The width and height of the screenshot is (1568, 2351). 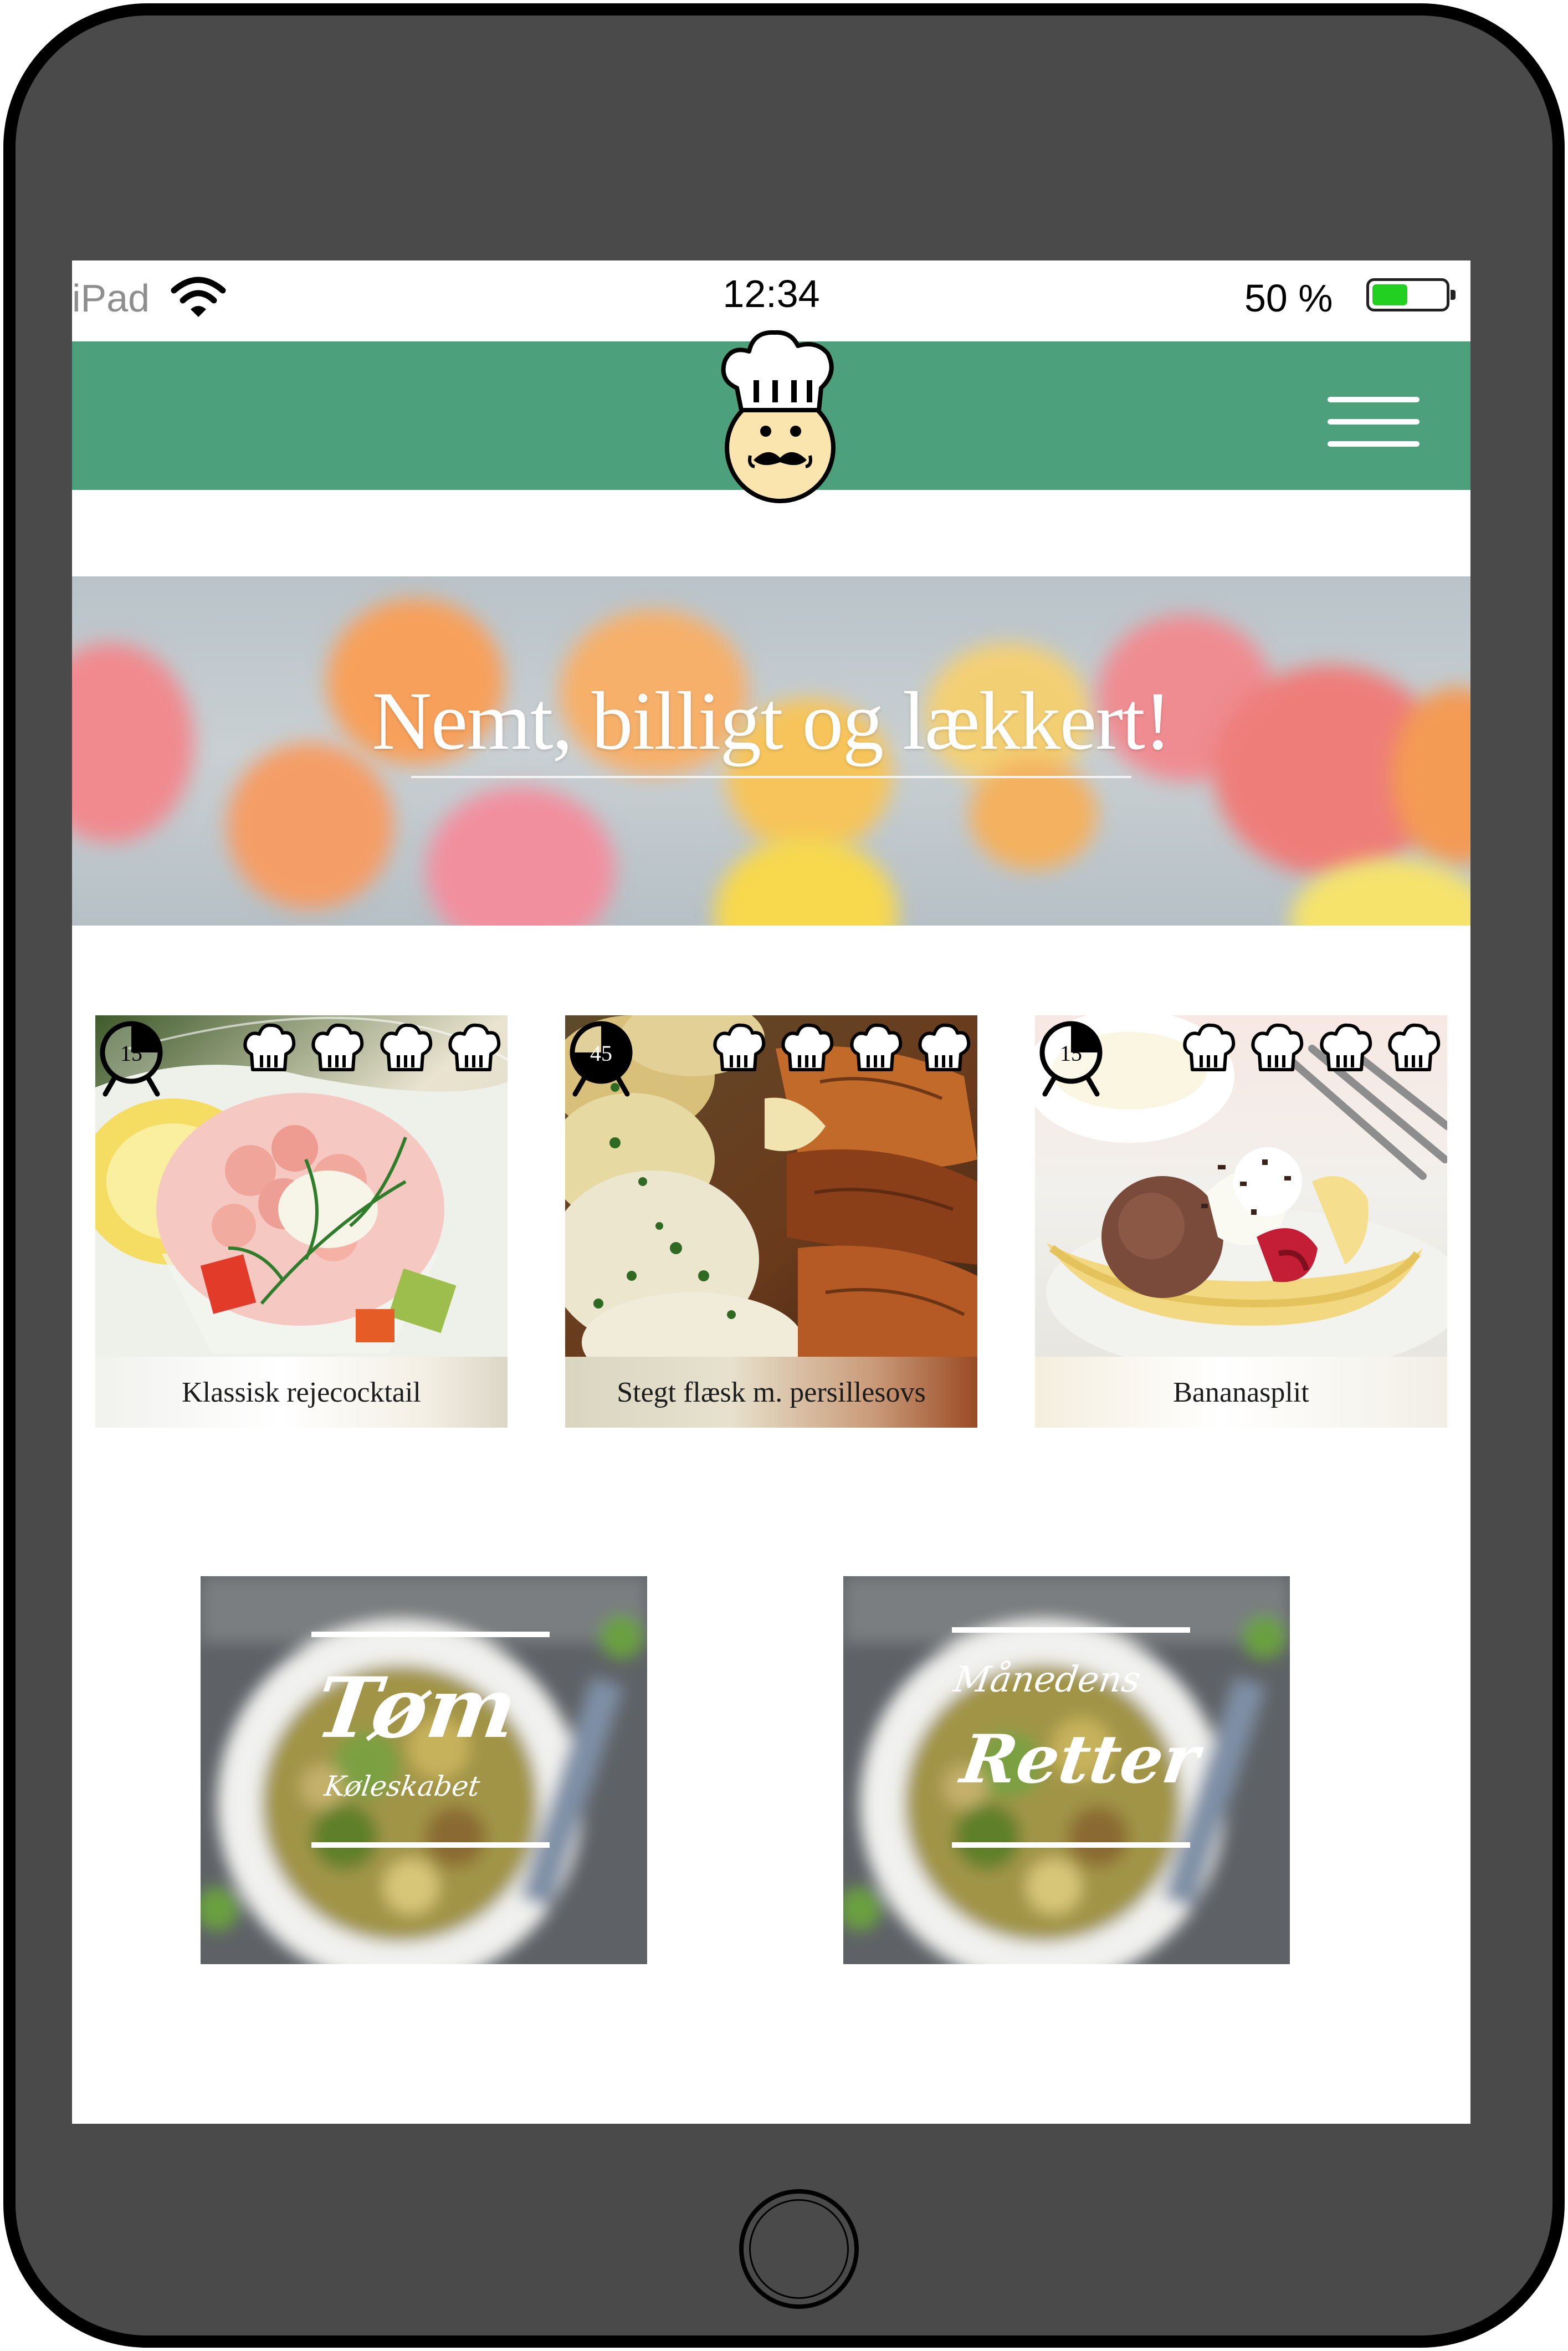 I want to click on svg-text: 45, so click(x=601, y=1053).